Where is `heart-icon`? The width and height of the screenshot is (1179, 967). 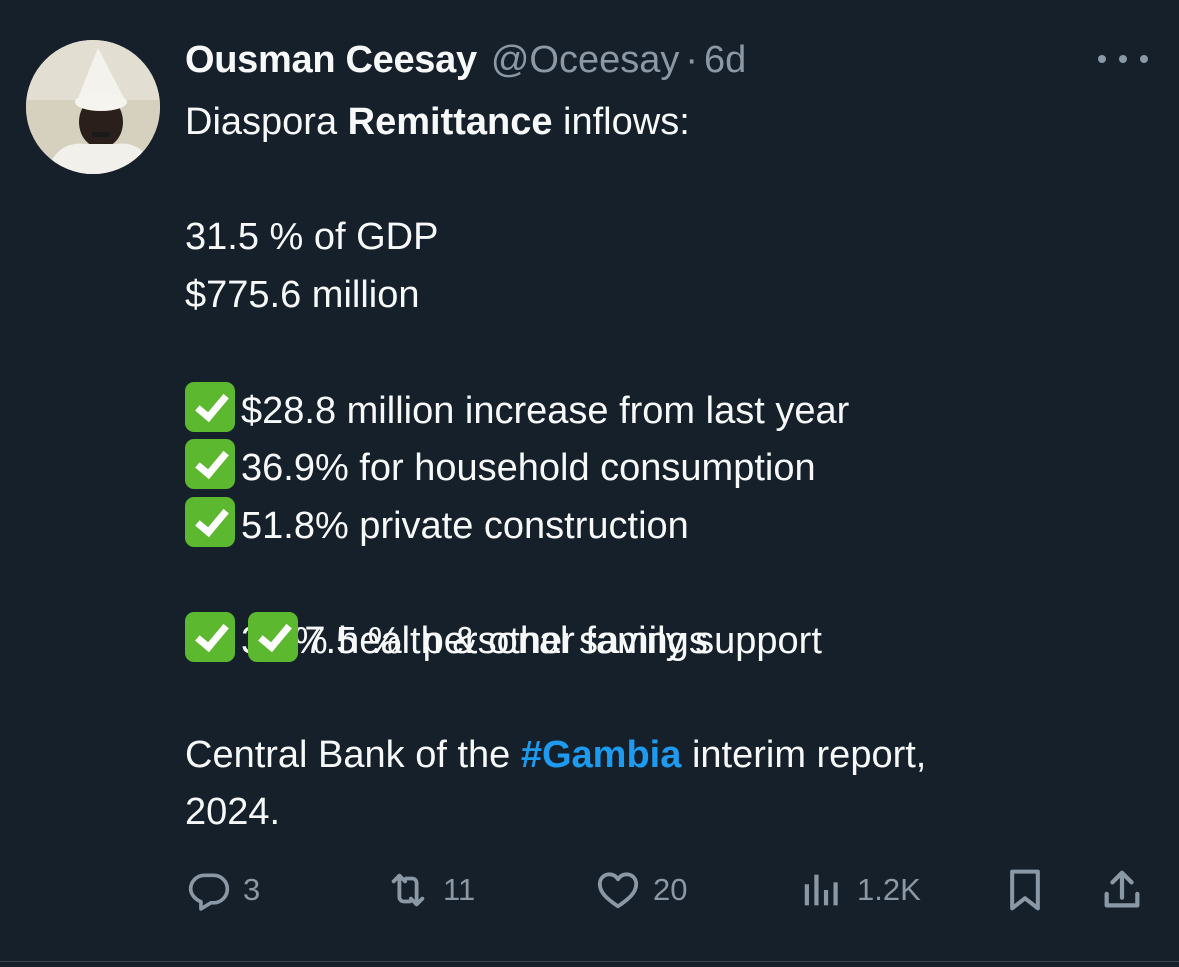 heart-icon is located at coordinates (618, 890).